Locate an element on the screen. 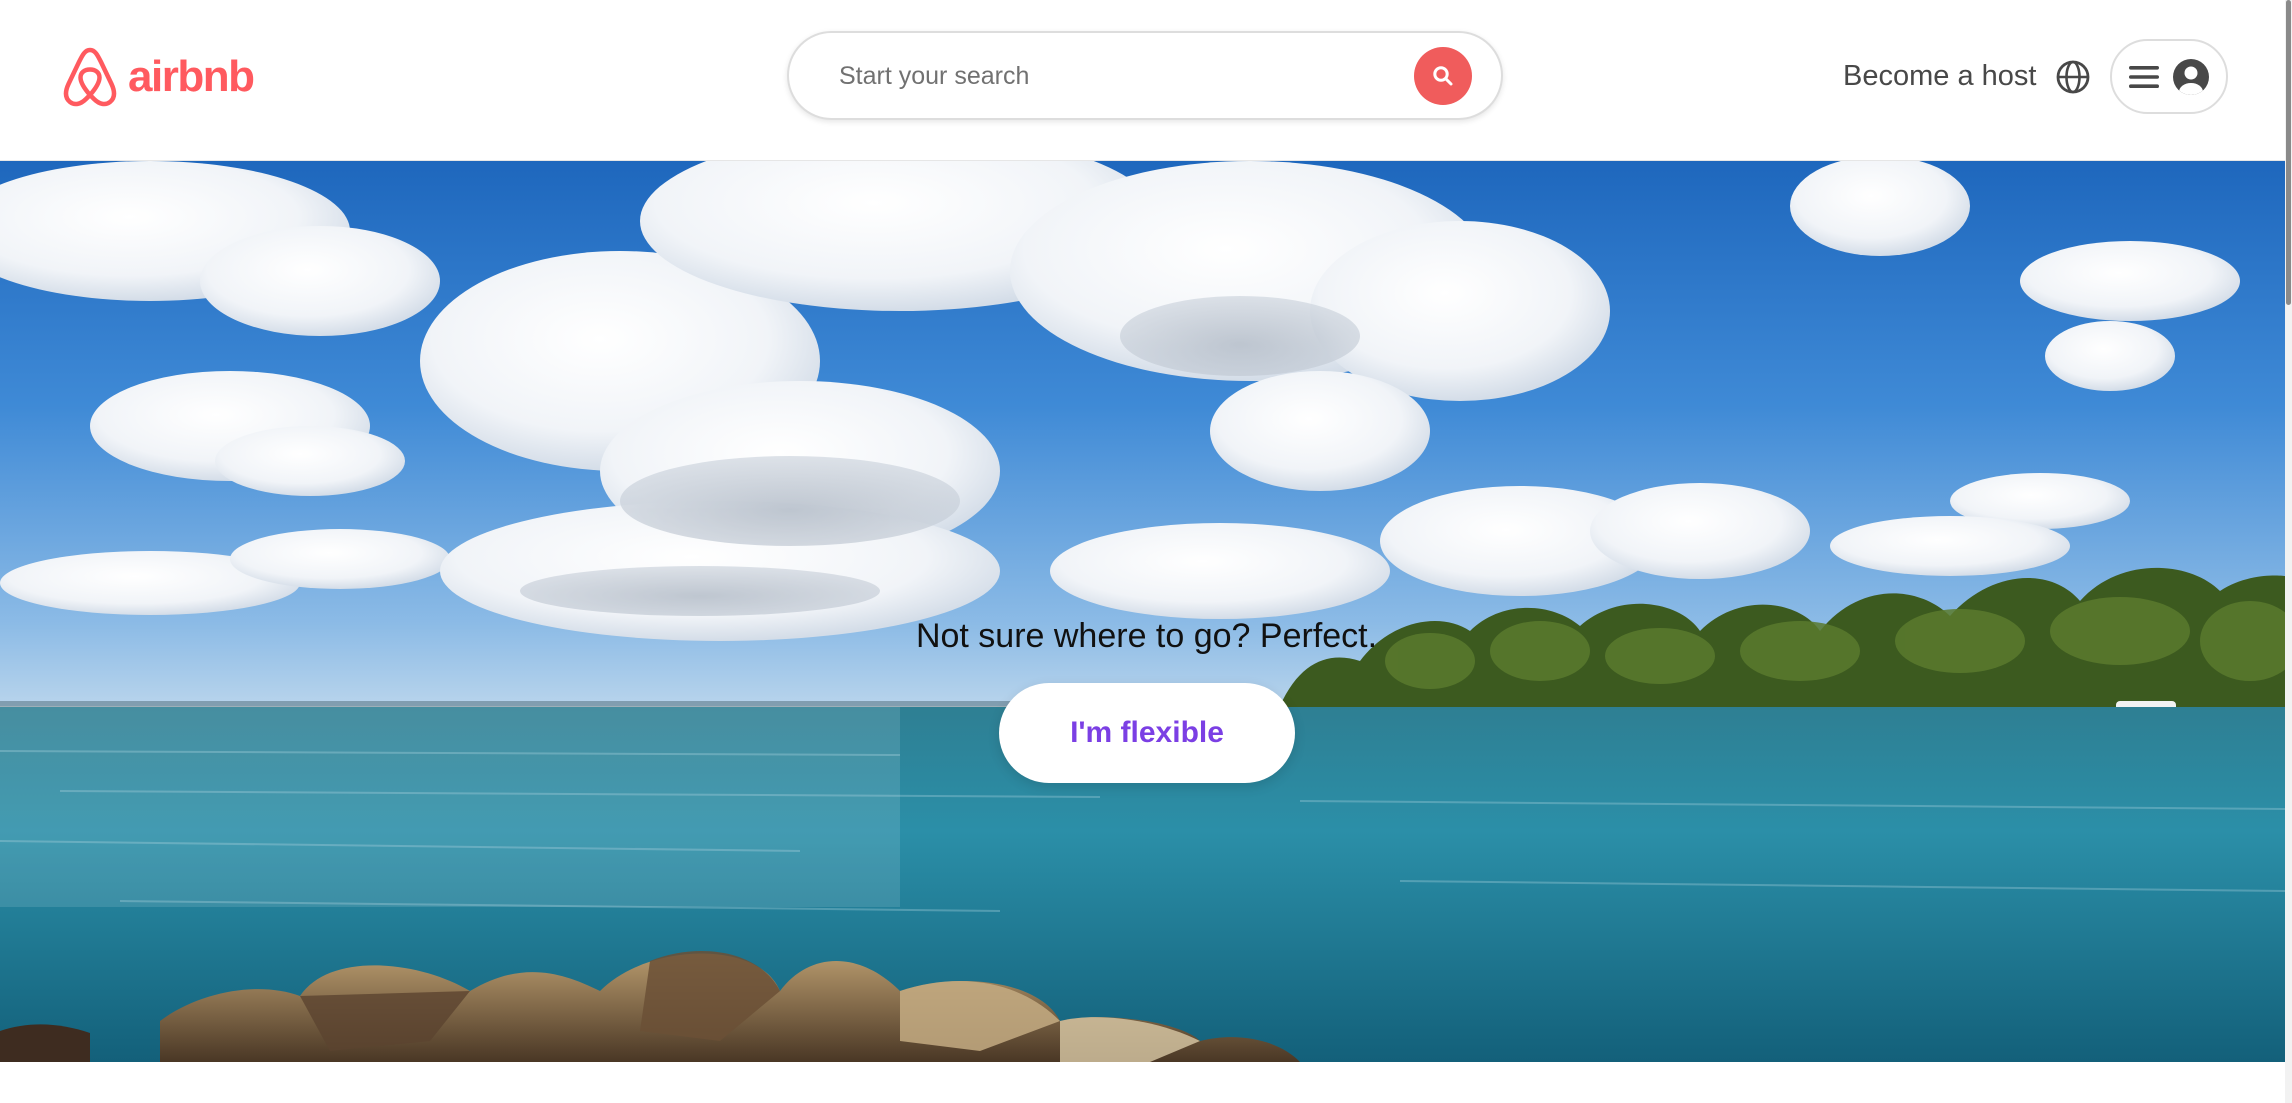 This screenshot has width=2292, height=1103. search-button is located at coordinates (1443, 76).